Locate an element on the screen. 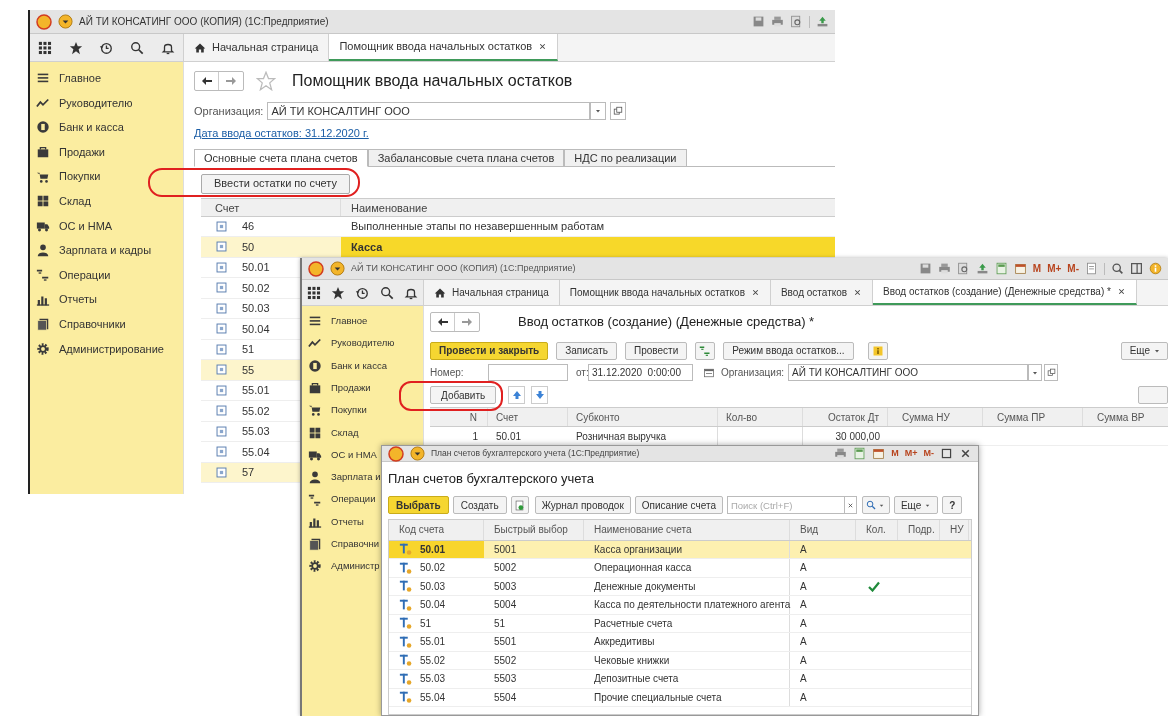 The height and width of the screenshot is (716, 1168). panel-icon is located at coordinates (1136, 268).